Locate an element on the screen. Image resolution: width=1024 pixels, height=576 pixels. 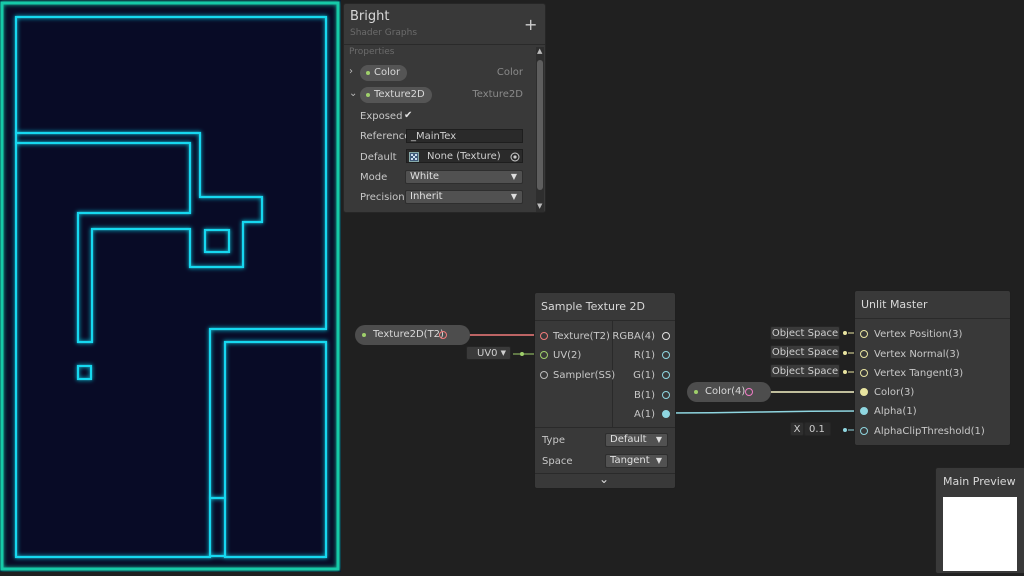
space-value: Tangent is located at coordinates (630, 460).